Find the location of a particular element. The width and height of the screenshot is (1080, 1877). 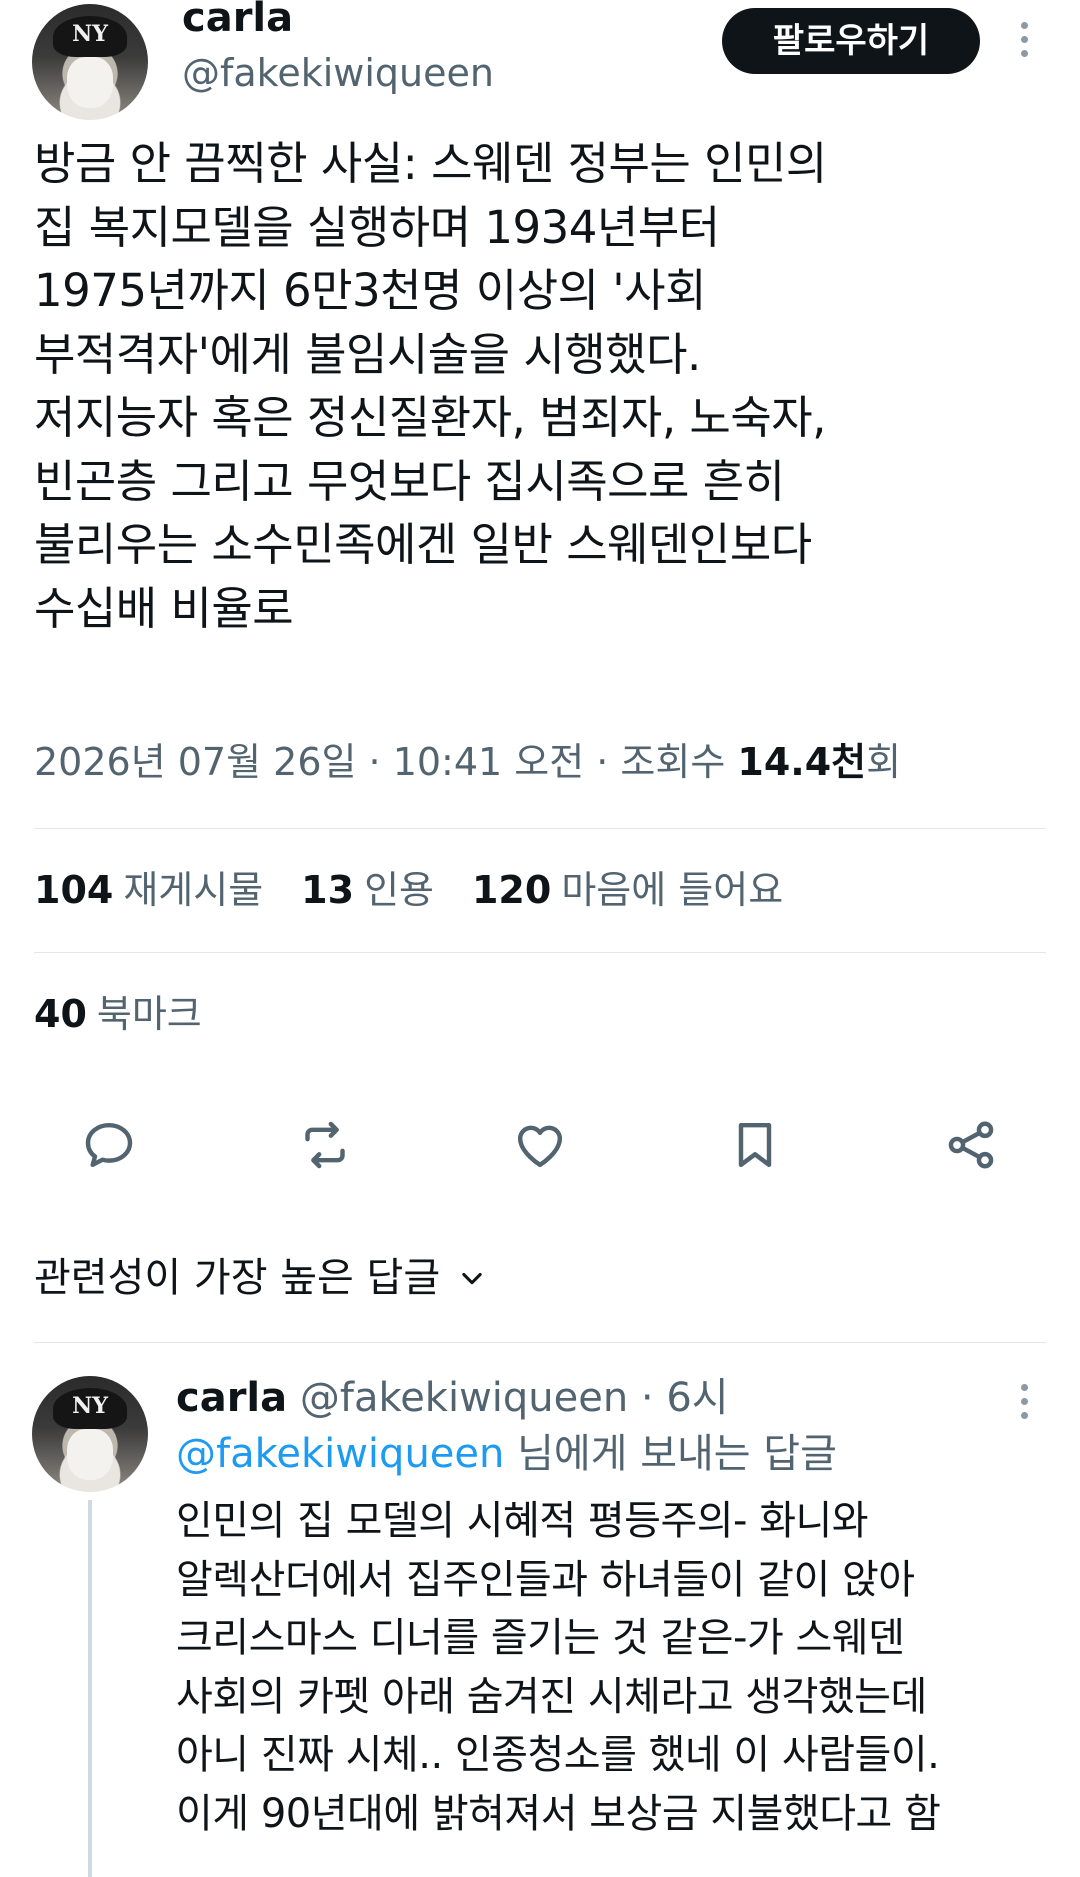

reply-icon is located at coordinates (109, 1145).